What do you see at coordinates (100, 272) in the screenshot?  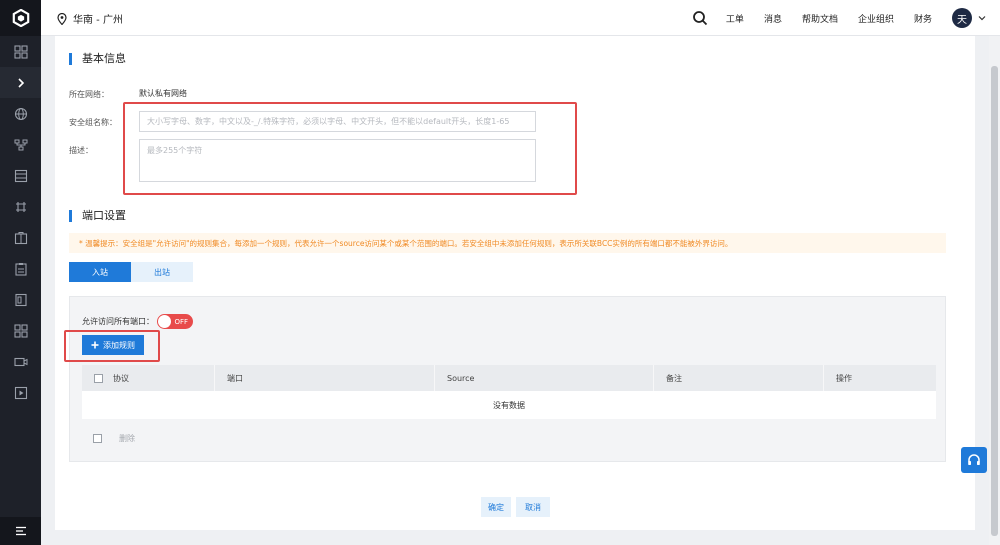 I see `tab-inbound: 入站` at bounding box center [100, 272].